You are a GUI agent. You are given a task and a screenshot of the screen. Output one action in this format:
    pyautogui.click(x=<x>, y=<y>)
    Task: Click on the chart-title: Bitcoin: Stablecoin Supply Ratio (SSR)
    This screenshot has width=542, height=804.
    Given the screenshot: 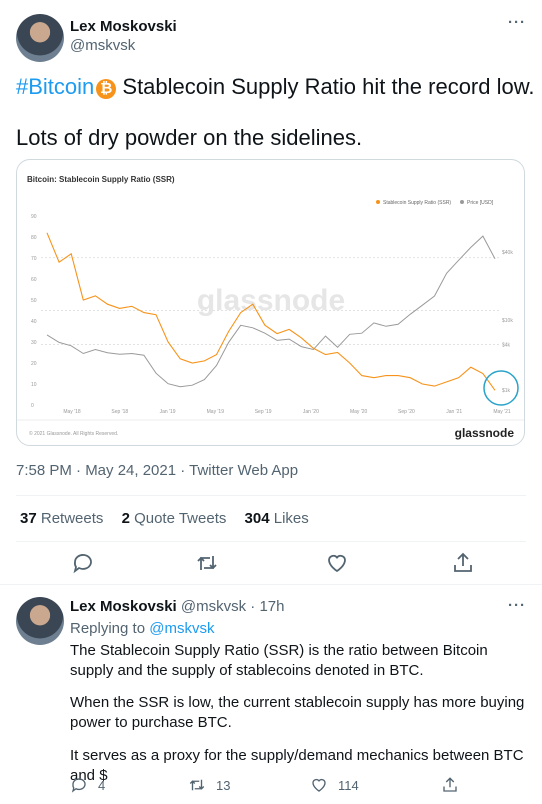 What is the action you would take?
    pyautogui.click(x=101, y=179)
    